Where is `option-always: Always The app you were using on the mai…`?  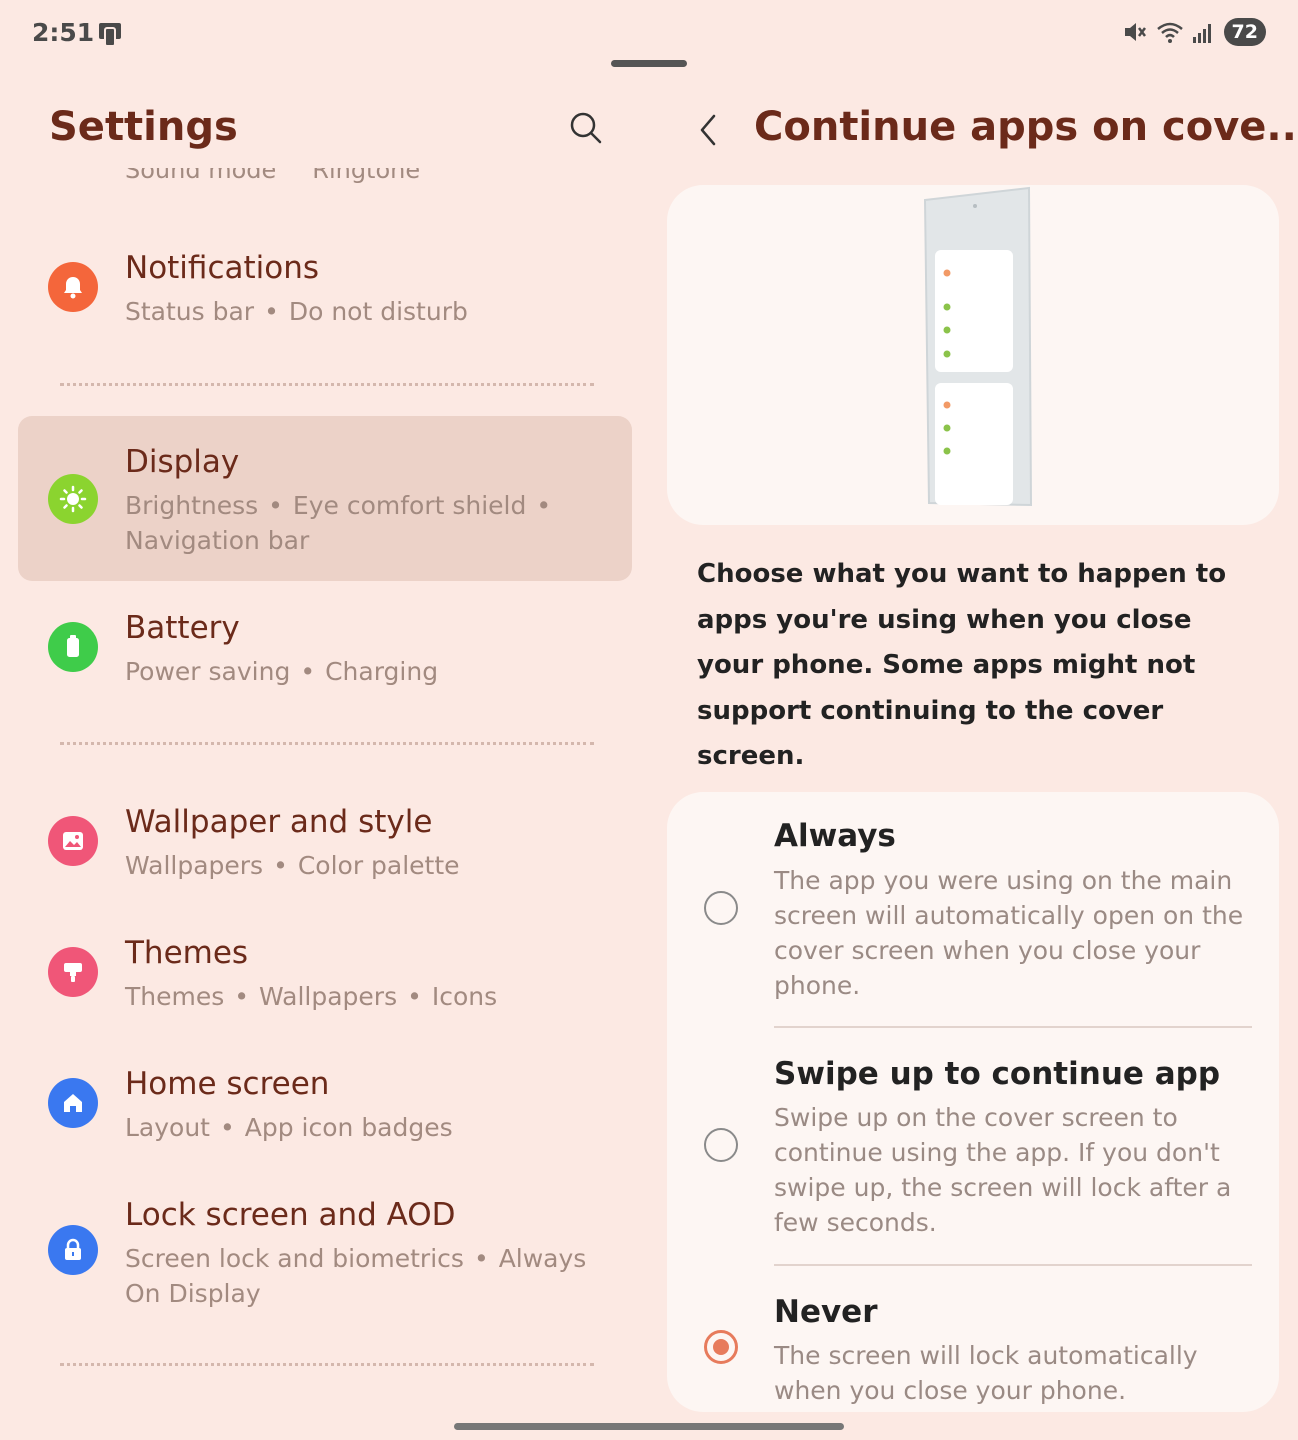 option-always: Always The app you were using on the mai… is located at coordinates (973, 910).